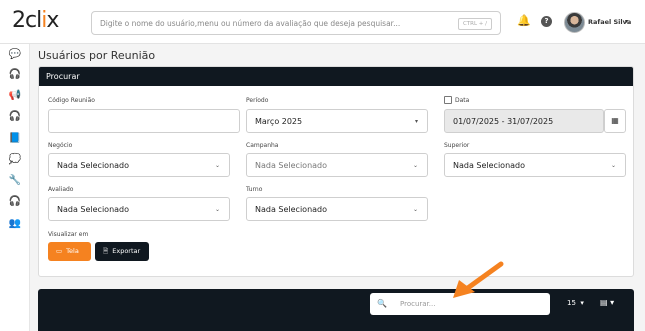 This screenshot has height=331, width=645. Describe the element at coordinates (478, 279) in the screenshot. I see `annotation-arrow-icon` at that location.